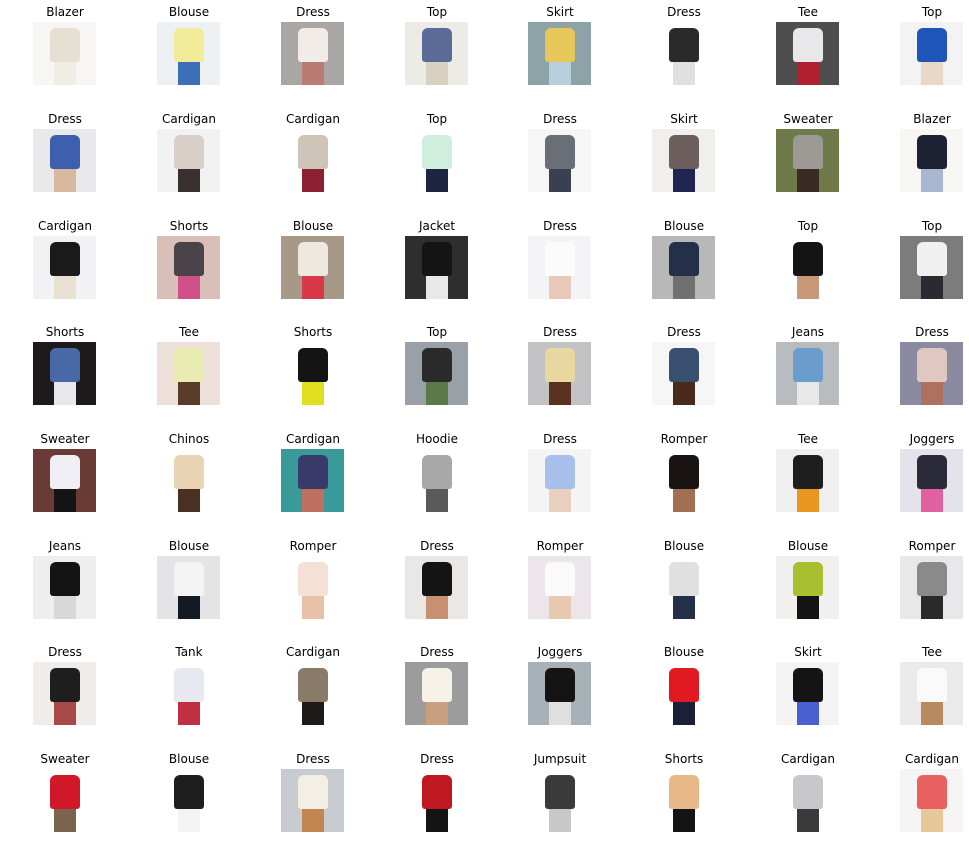 The width and height of the screenshot is (969, 856). What do you see at coordinates (64, 373) in the screenshot?
I see `thumbnail-distressed-denim-shorts` at bounding box center [64, 373].